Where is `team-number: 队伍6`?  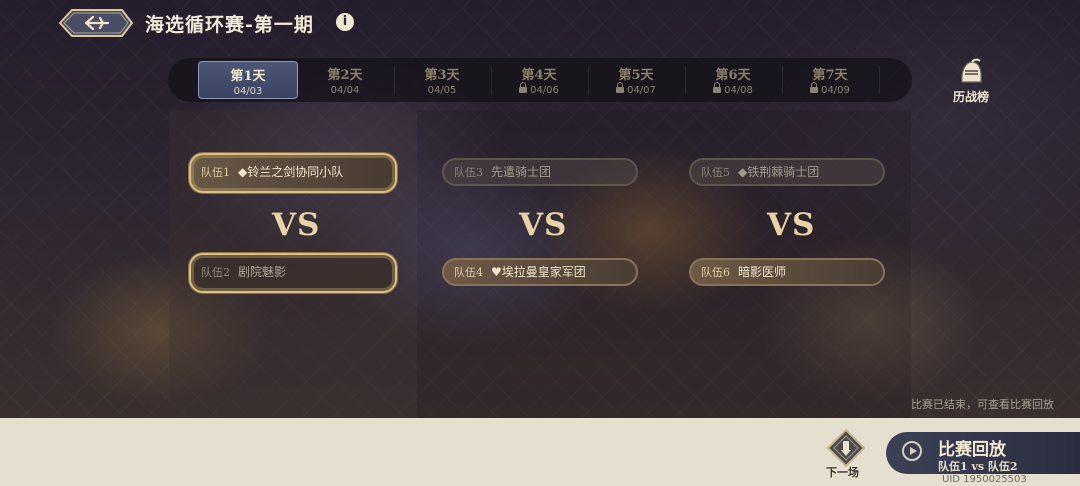 team-number: 队伍6 is located at coordinates (715, 272).